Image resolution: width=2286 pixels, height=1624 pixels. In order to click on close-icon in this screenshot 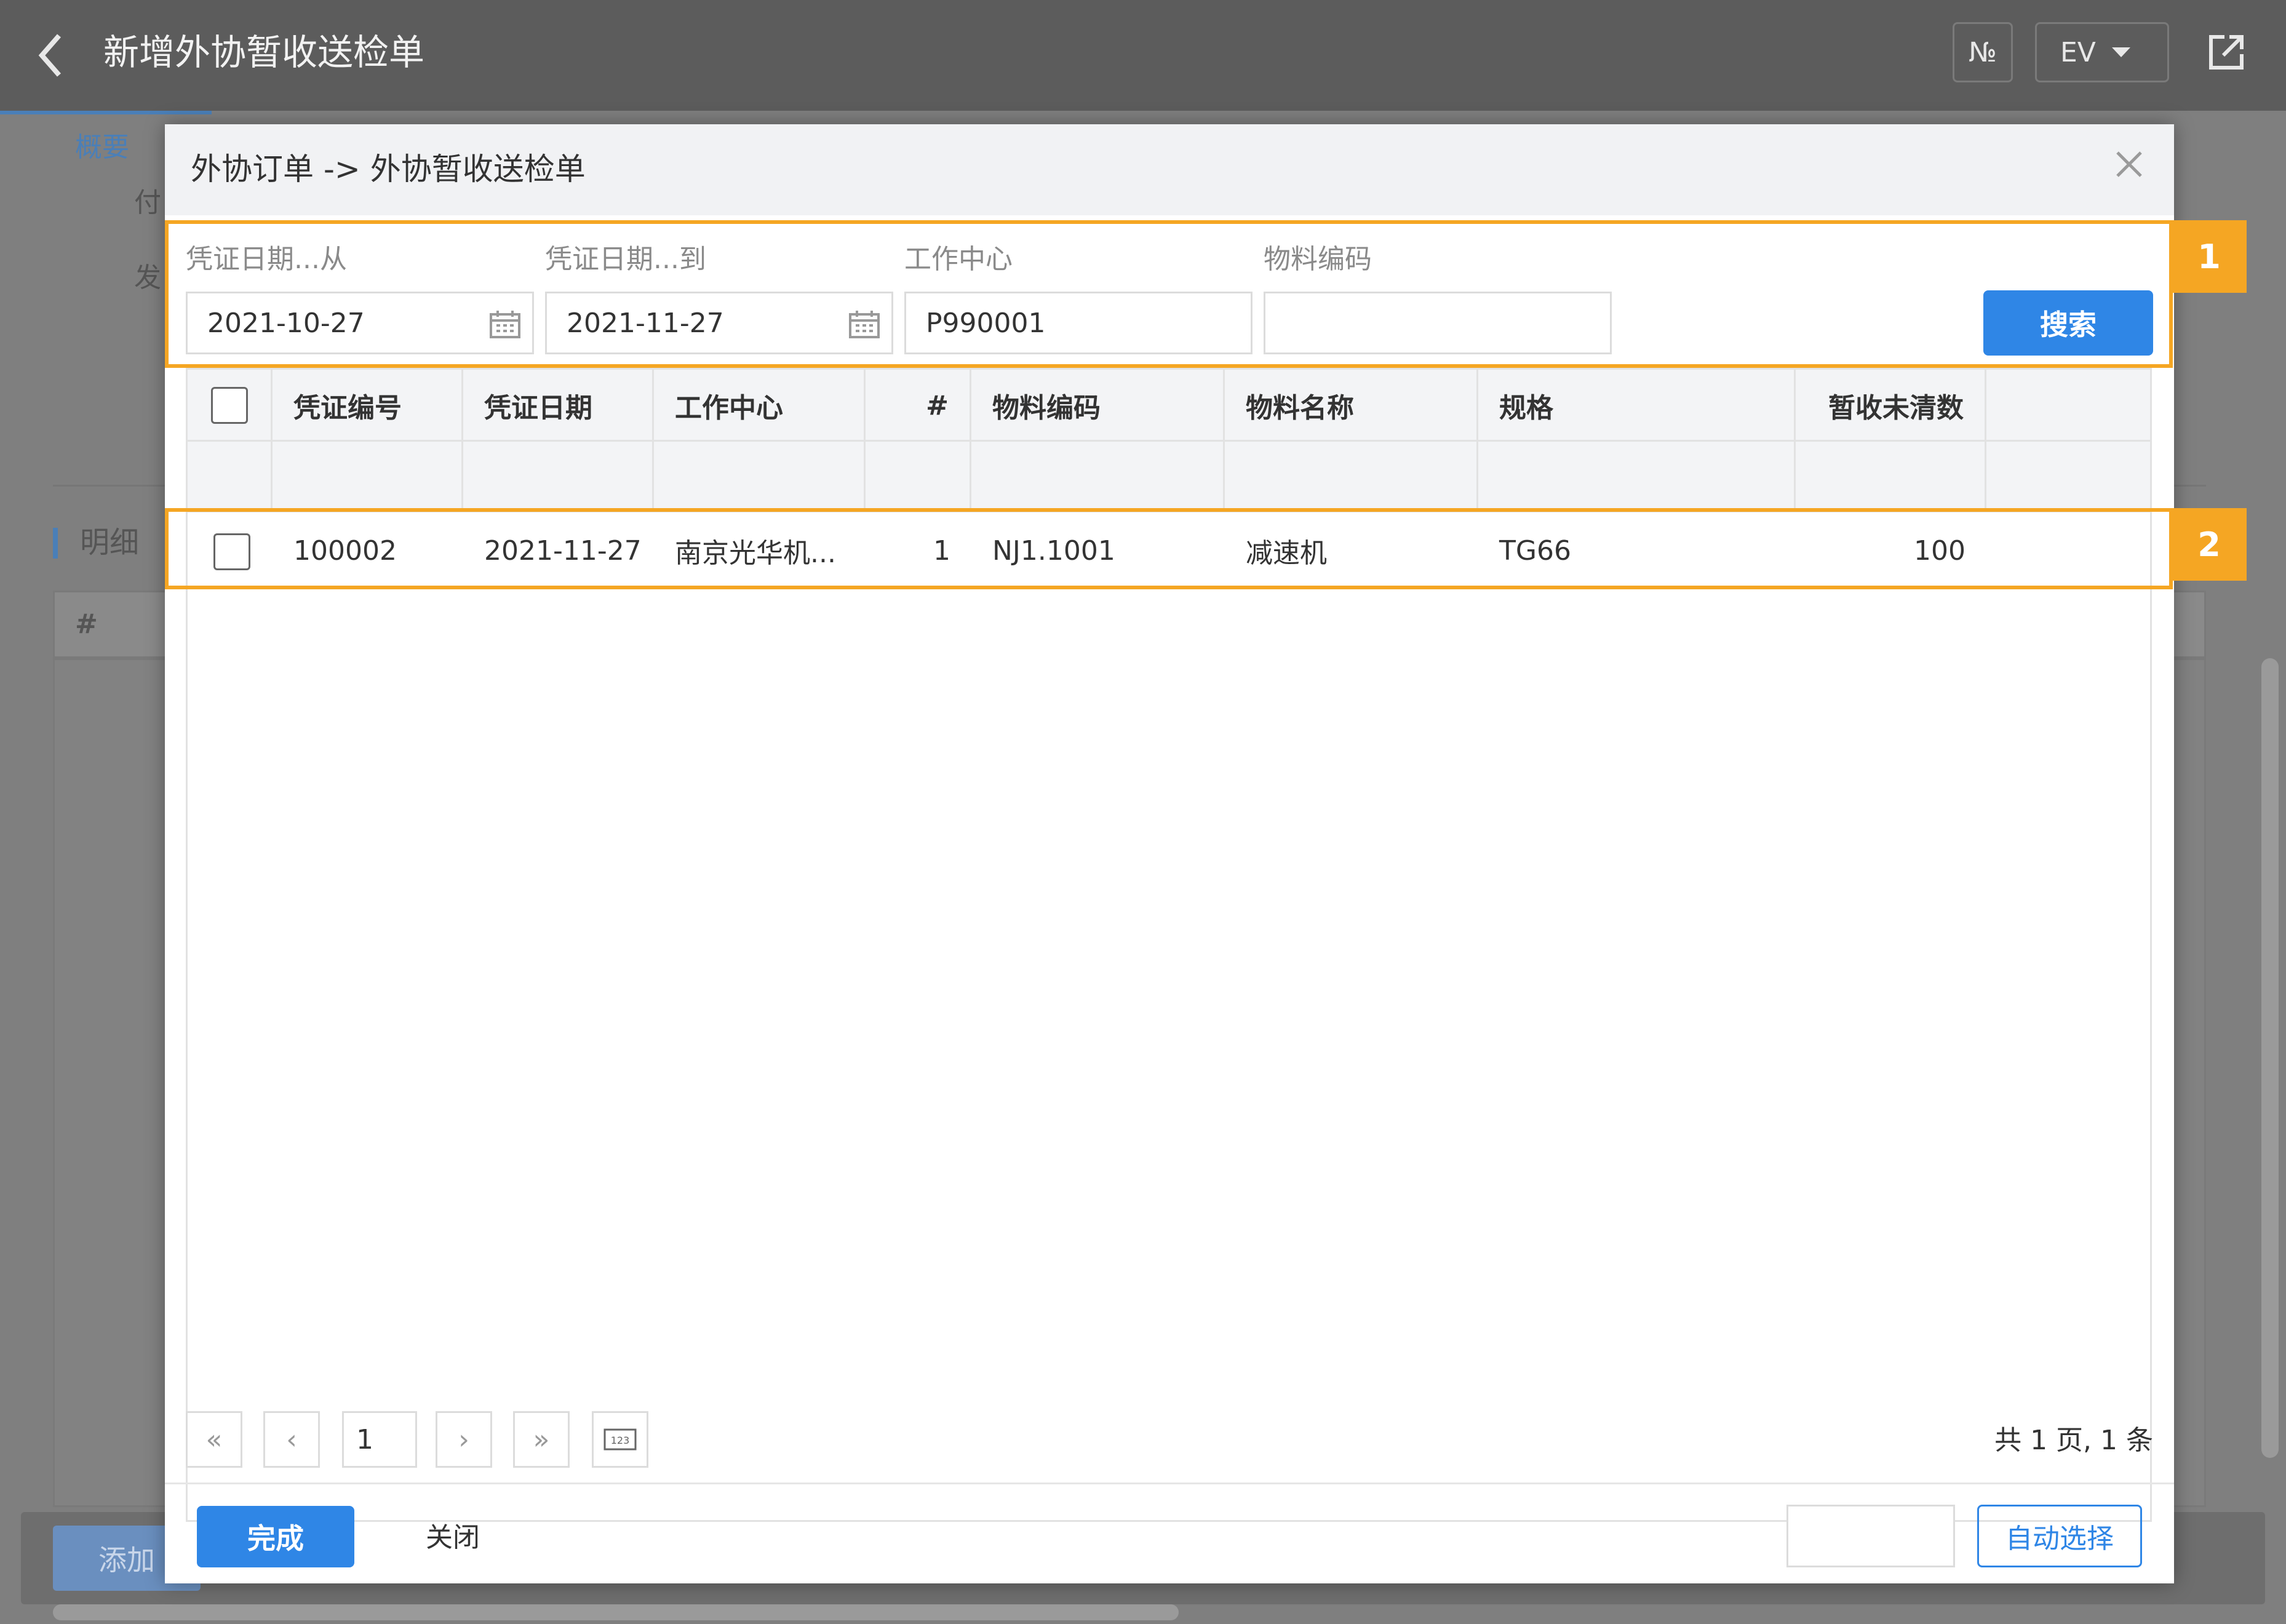, I will do `click(2129, 164)`.